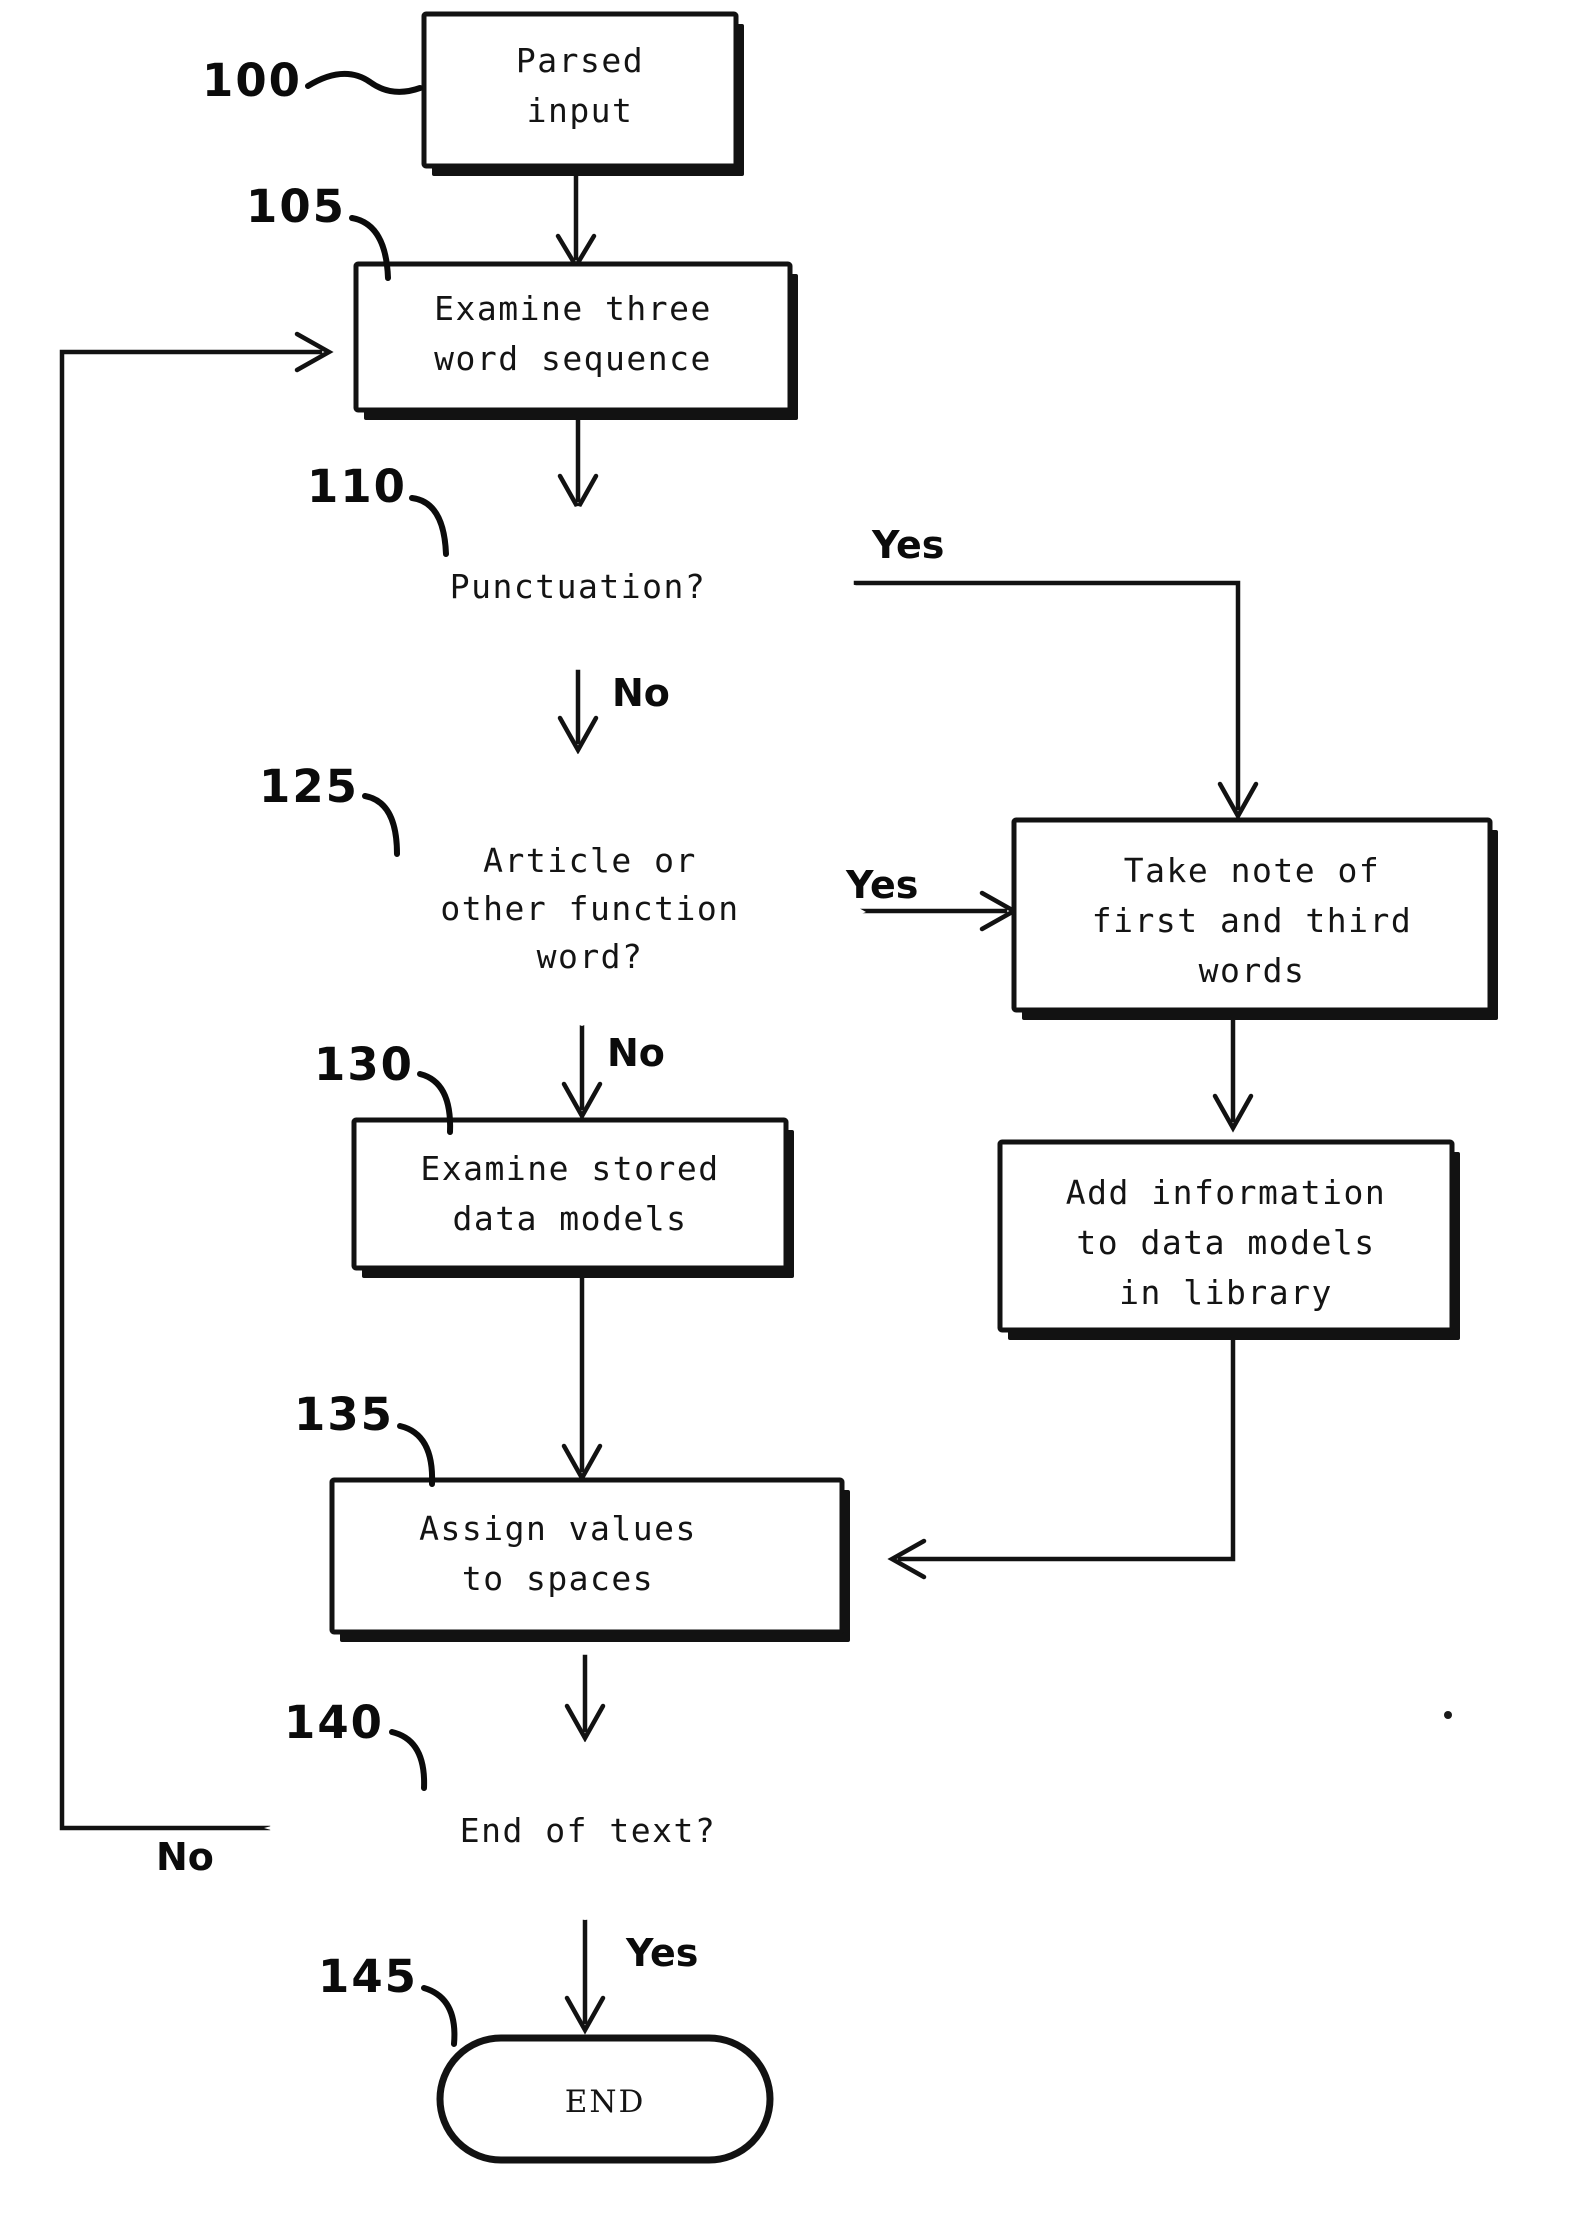 This screenshot has width=1572, height=2217. I want to click on branch-label-punctuation-yes: Yes, so click(907, 545).